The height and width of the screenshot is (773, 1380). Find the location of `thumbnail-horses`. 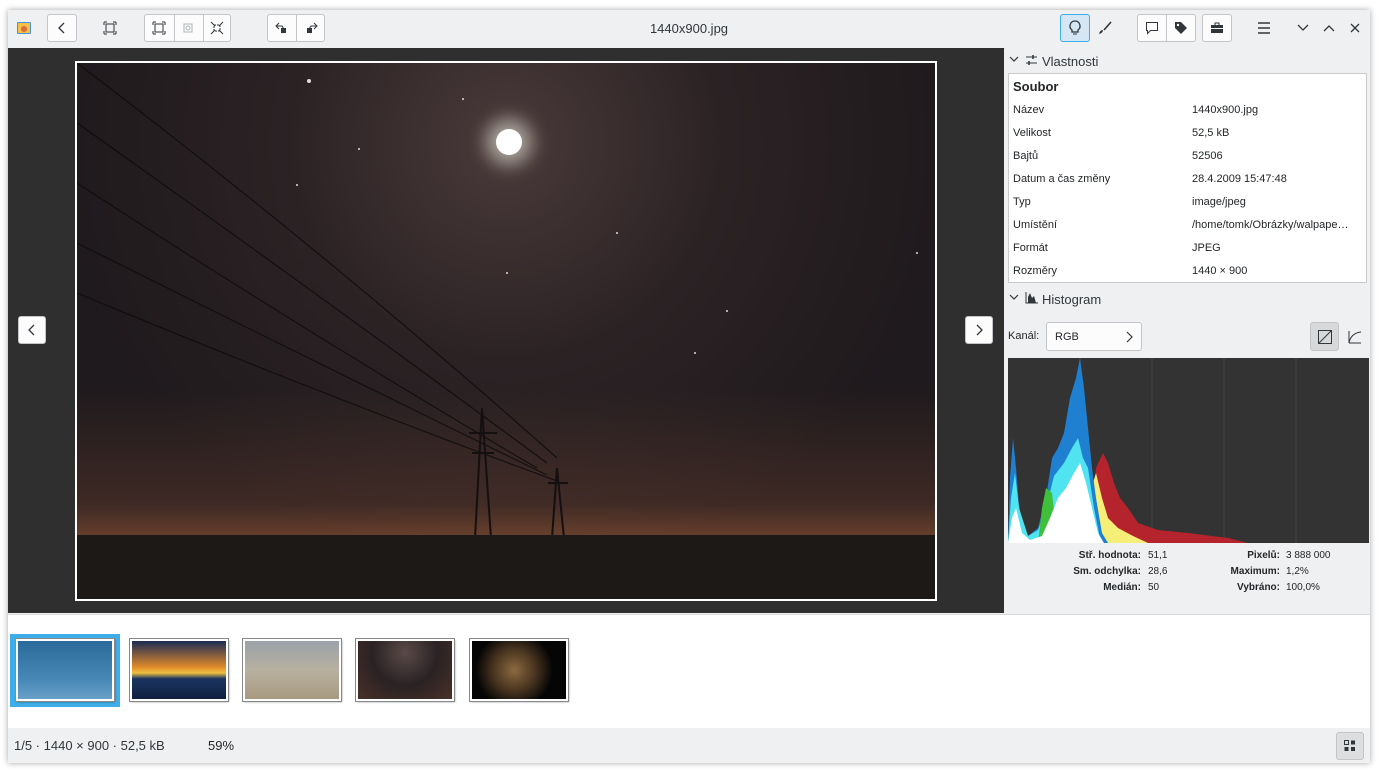

thumbnail-horses is located at coordinates (292, 670).